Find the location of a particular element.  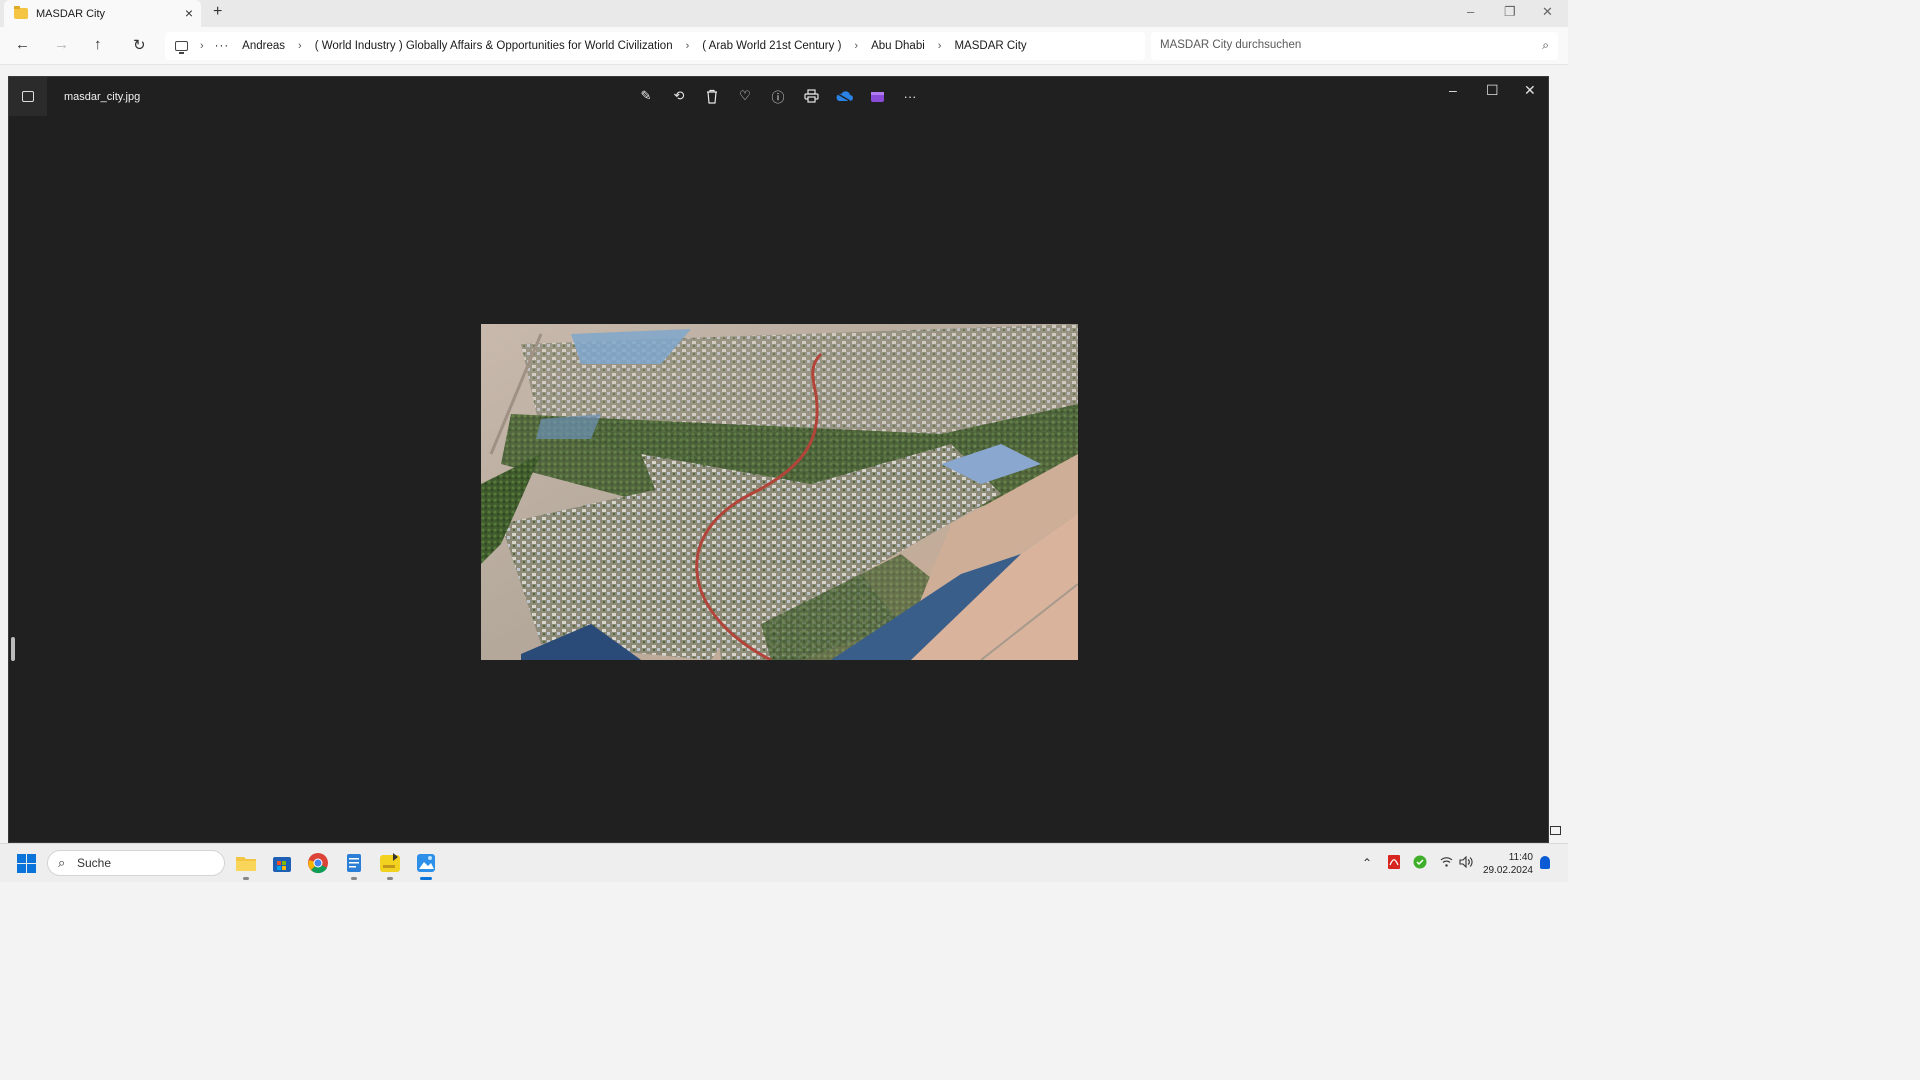

breadcrumb-item: Abu Dhabi is located at coordinates (898, 46).